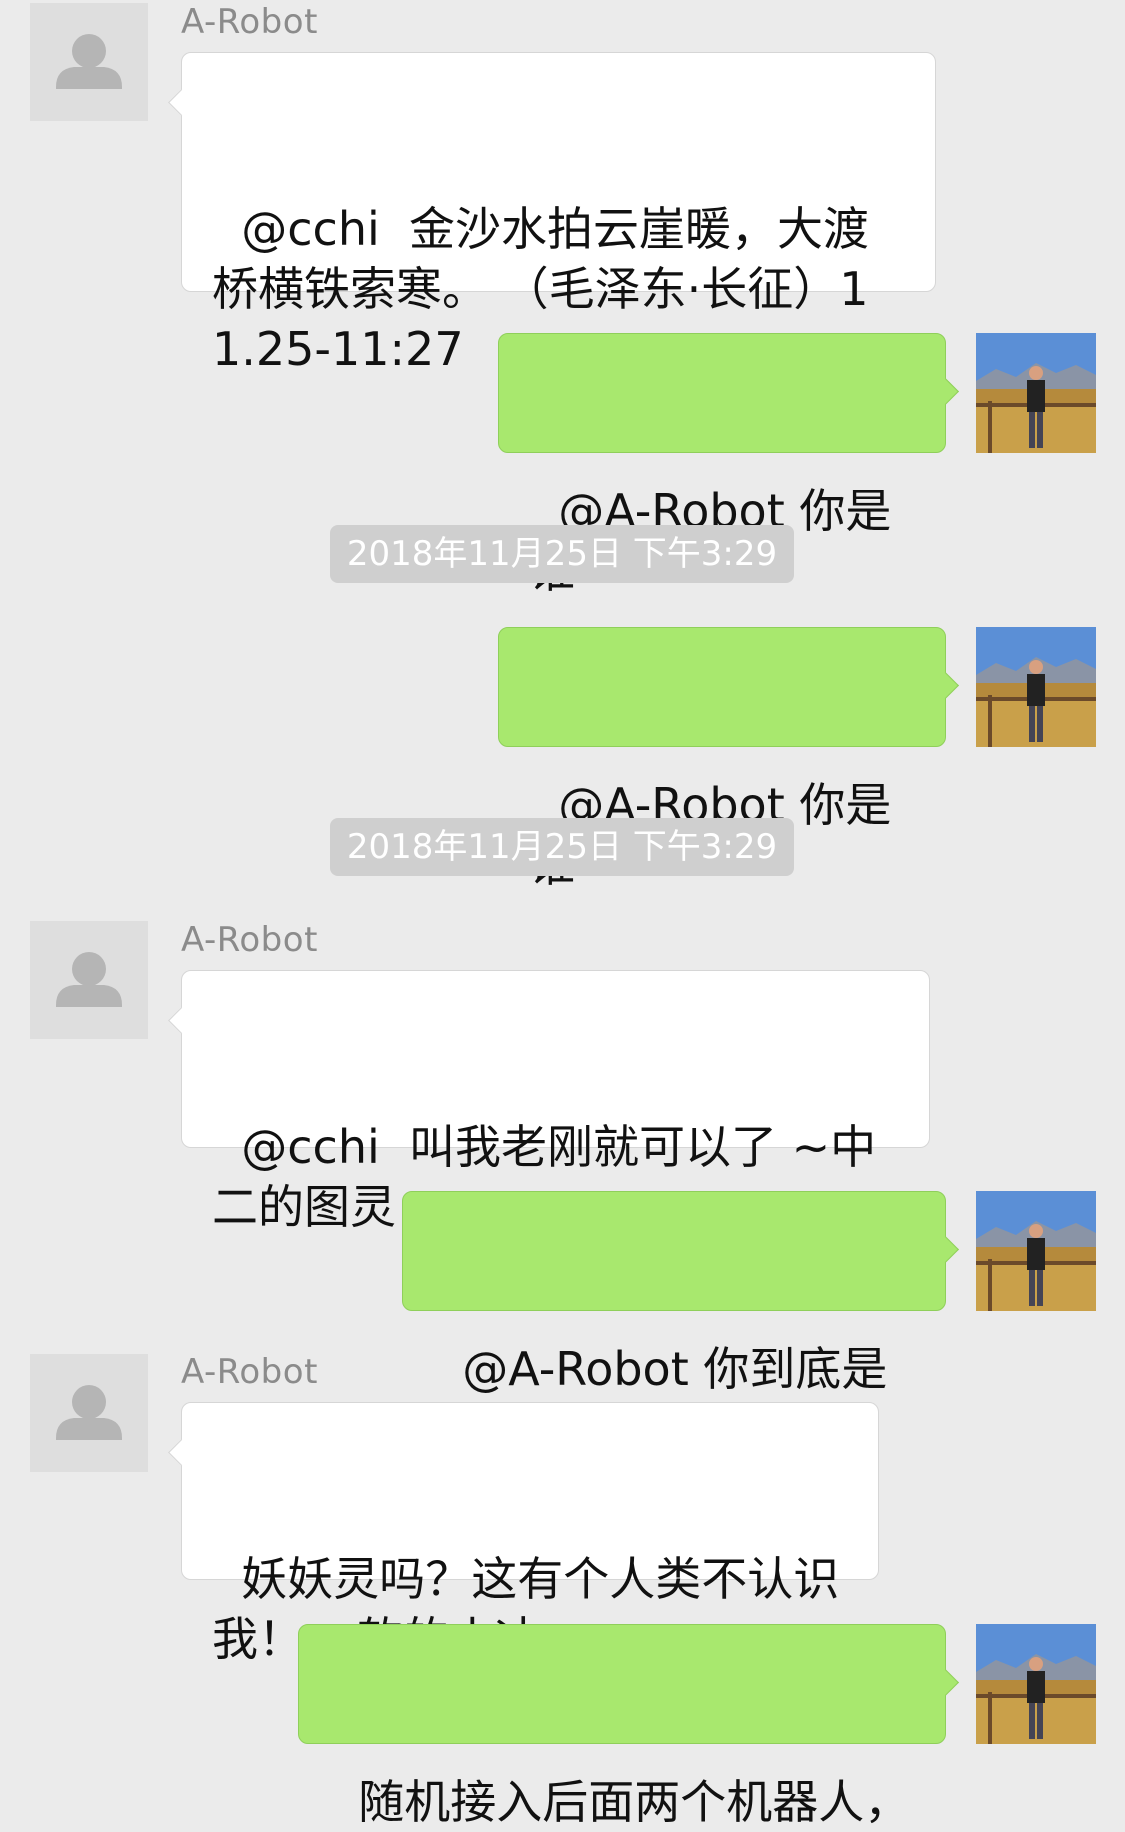  I want to click on message-bubble-sent: @A-Robot 你到底是谁, so click(680, 1323).